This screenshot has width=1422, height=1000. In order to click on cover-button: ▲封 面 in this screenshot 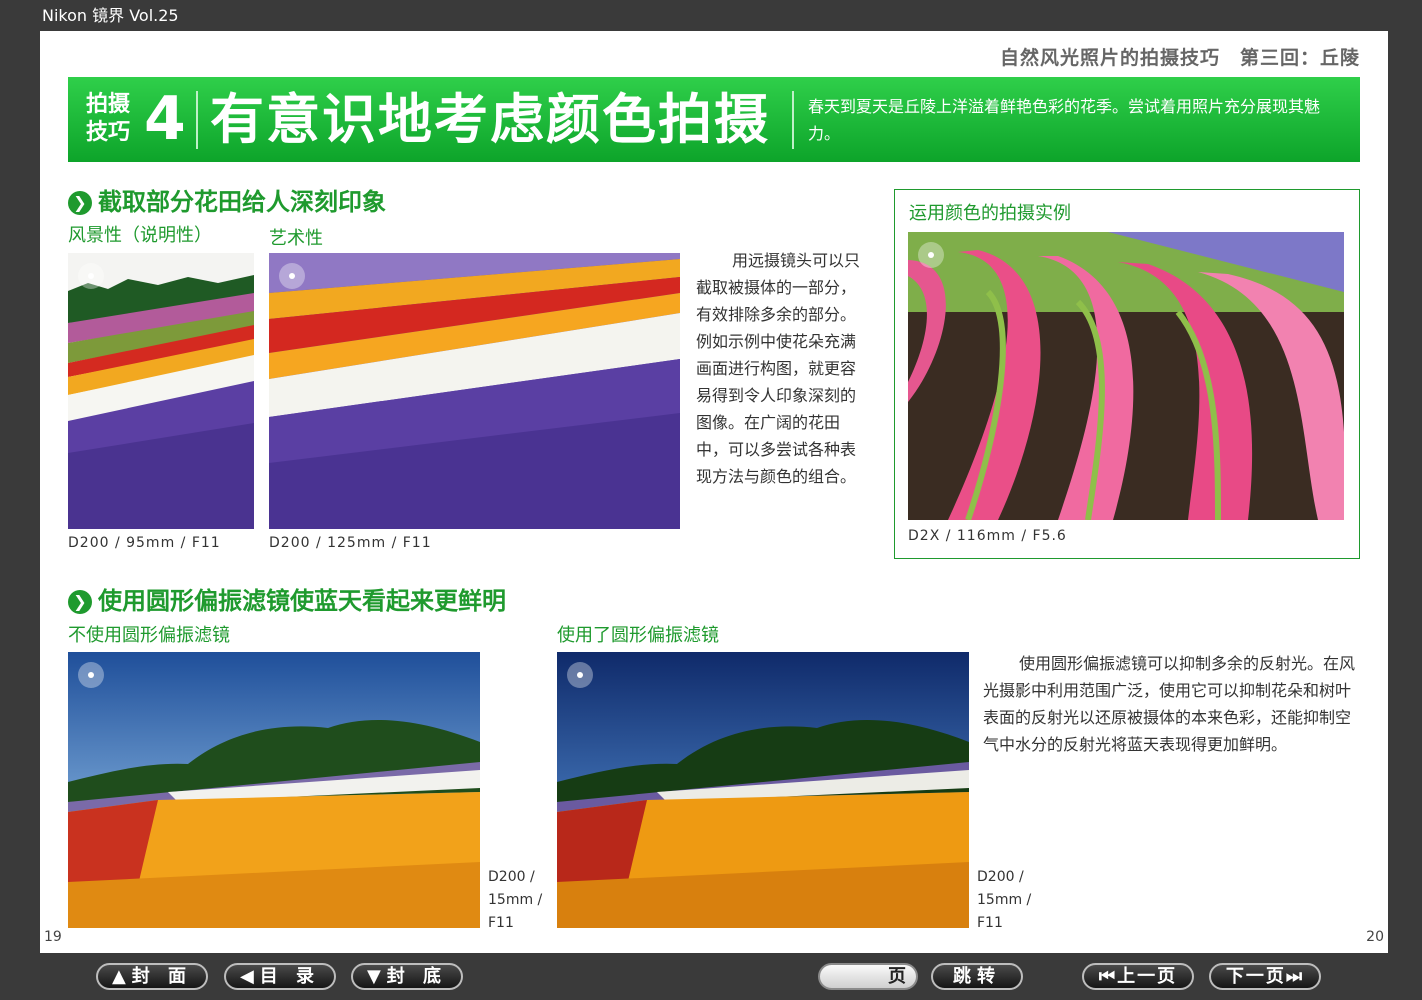, I will do `click(152, 976)`.